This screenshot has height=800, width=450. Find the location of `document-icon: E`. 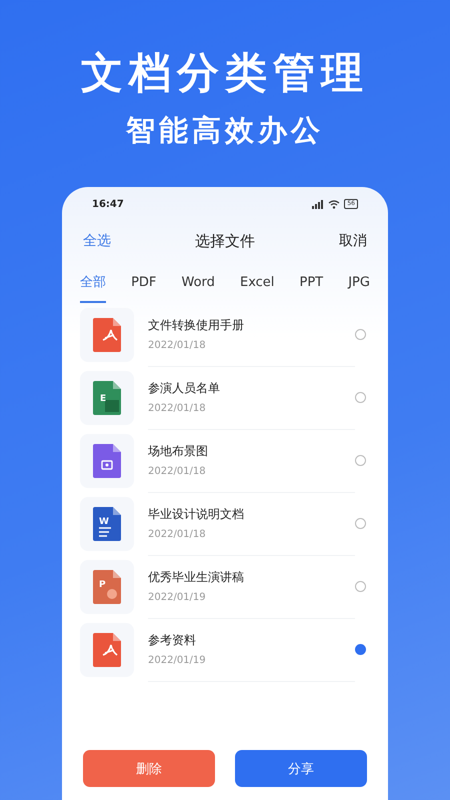

document-icon: E is located at coordinates (107, 397).